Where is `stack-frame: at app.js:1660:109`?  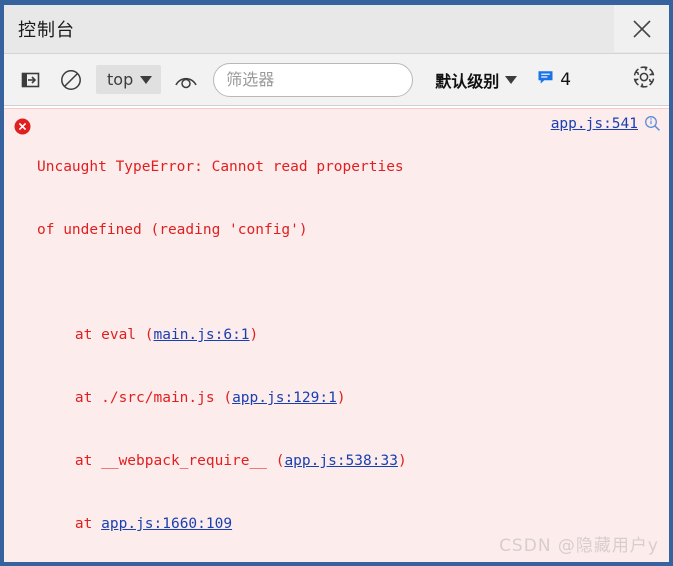 stack-frame: at app.js:1660:109 is located at coordinates (349, 524).